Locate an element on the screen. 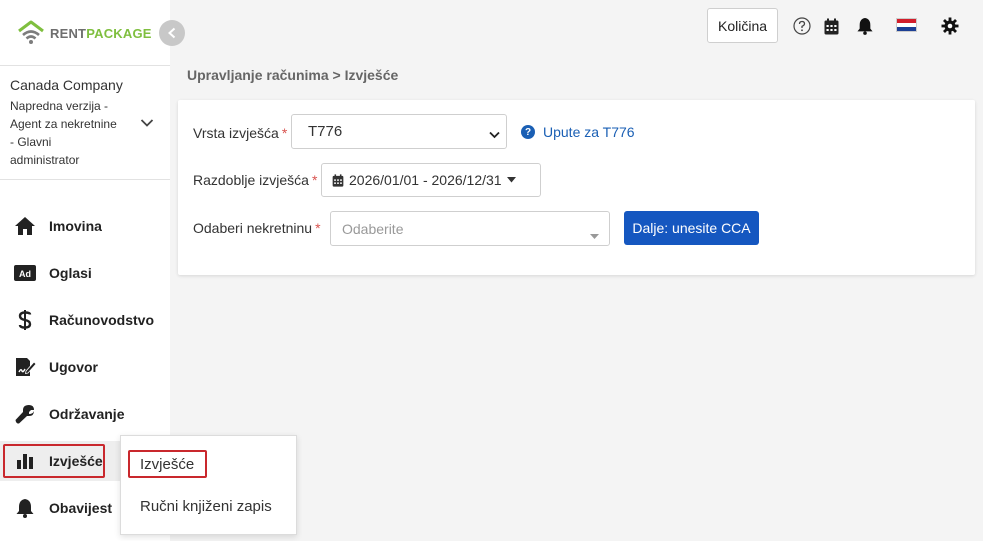 This screenshot has width=983, height=541. submenu-item-izvjesce: Izvješće is located at coordinates (167, 464).